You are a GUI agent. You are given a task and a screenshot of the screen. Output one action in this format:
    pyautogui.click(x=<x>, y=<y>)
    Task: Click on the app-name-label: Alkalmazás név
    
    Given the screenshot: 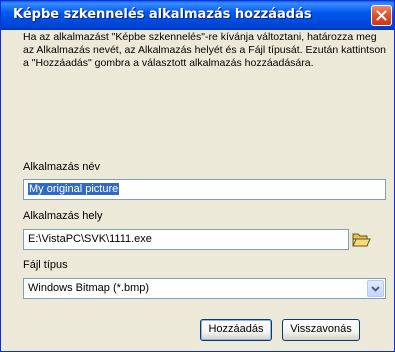 What is the action you would take?
    pyautogui.click(x=62, y=167)
    